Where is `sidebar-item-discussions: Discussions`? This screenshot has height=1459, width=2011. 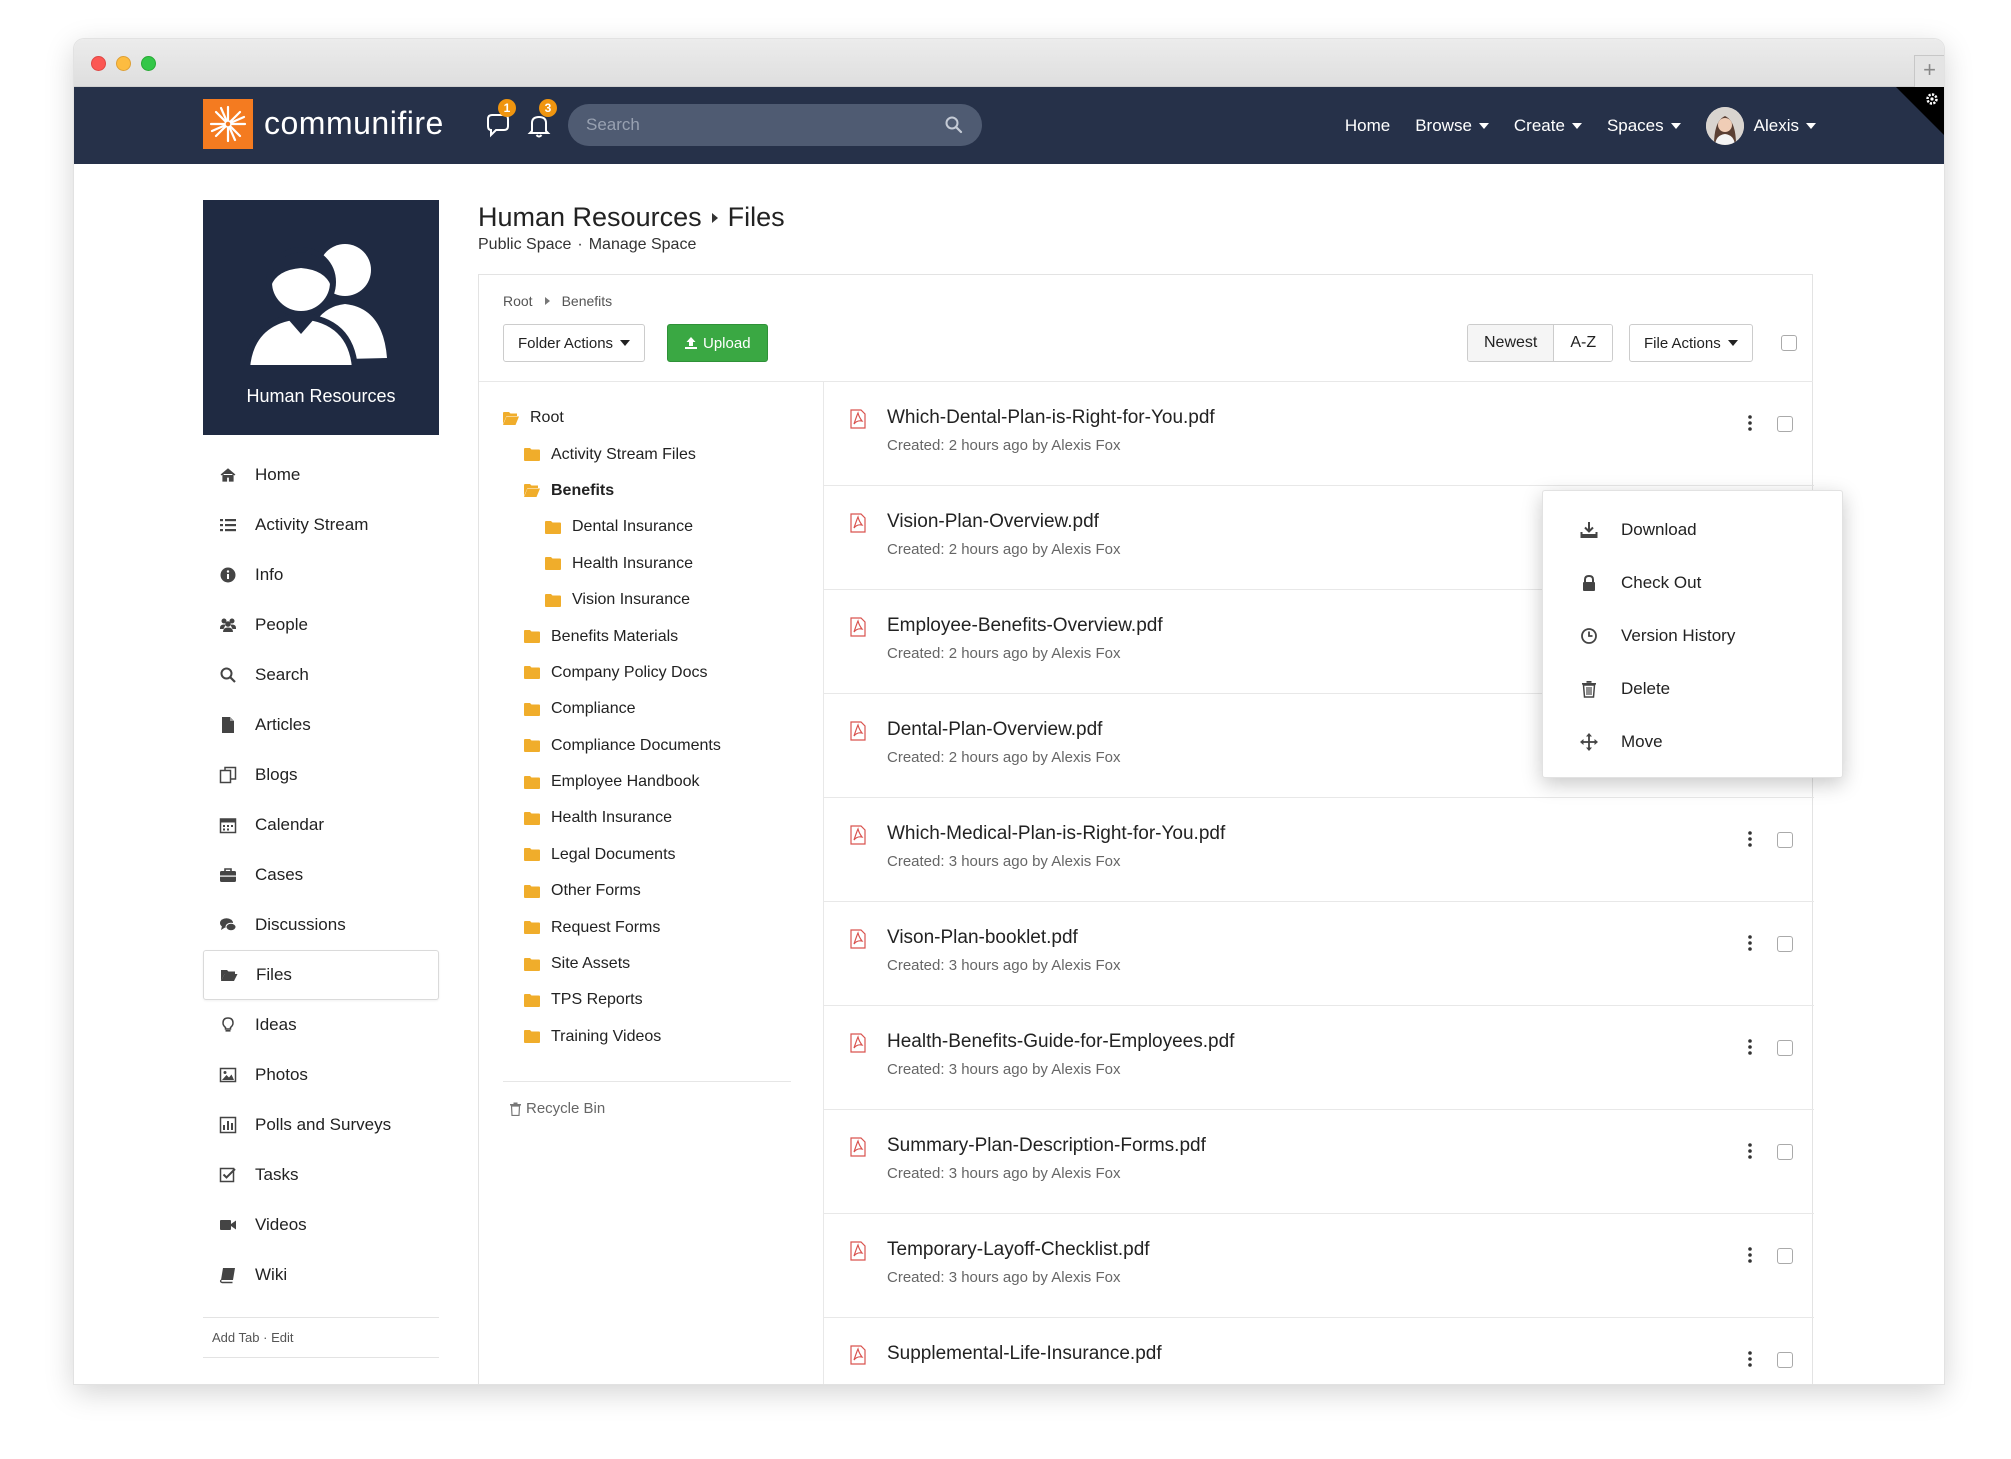 sidebar-item-discussions: Discussions is located at coordinates (321, 925).